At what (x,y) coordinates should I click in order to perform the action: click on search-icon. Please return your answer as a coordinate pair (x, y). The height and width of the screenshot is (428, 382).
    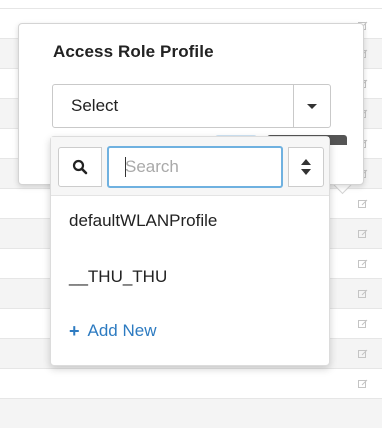
    Looking at the image, I should click on (80, 167).